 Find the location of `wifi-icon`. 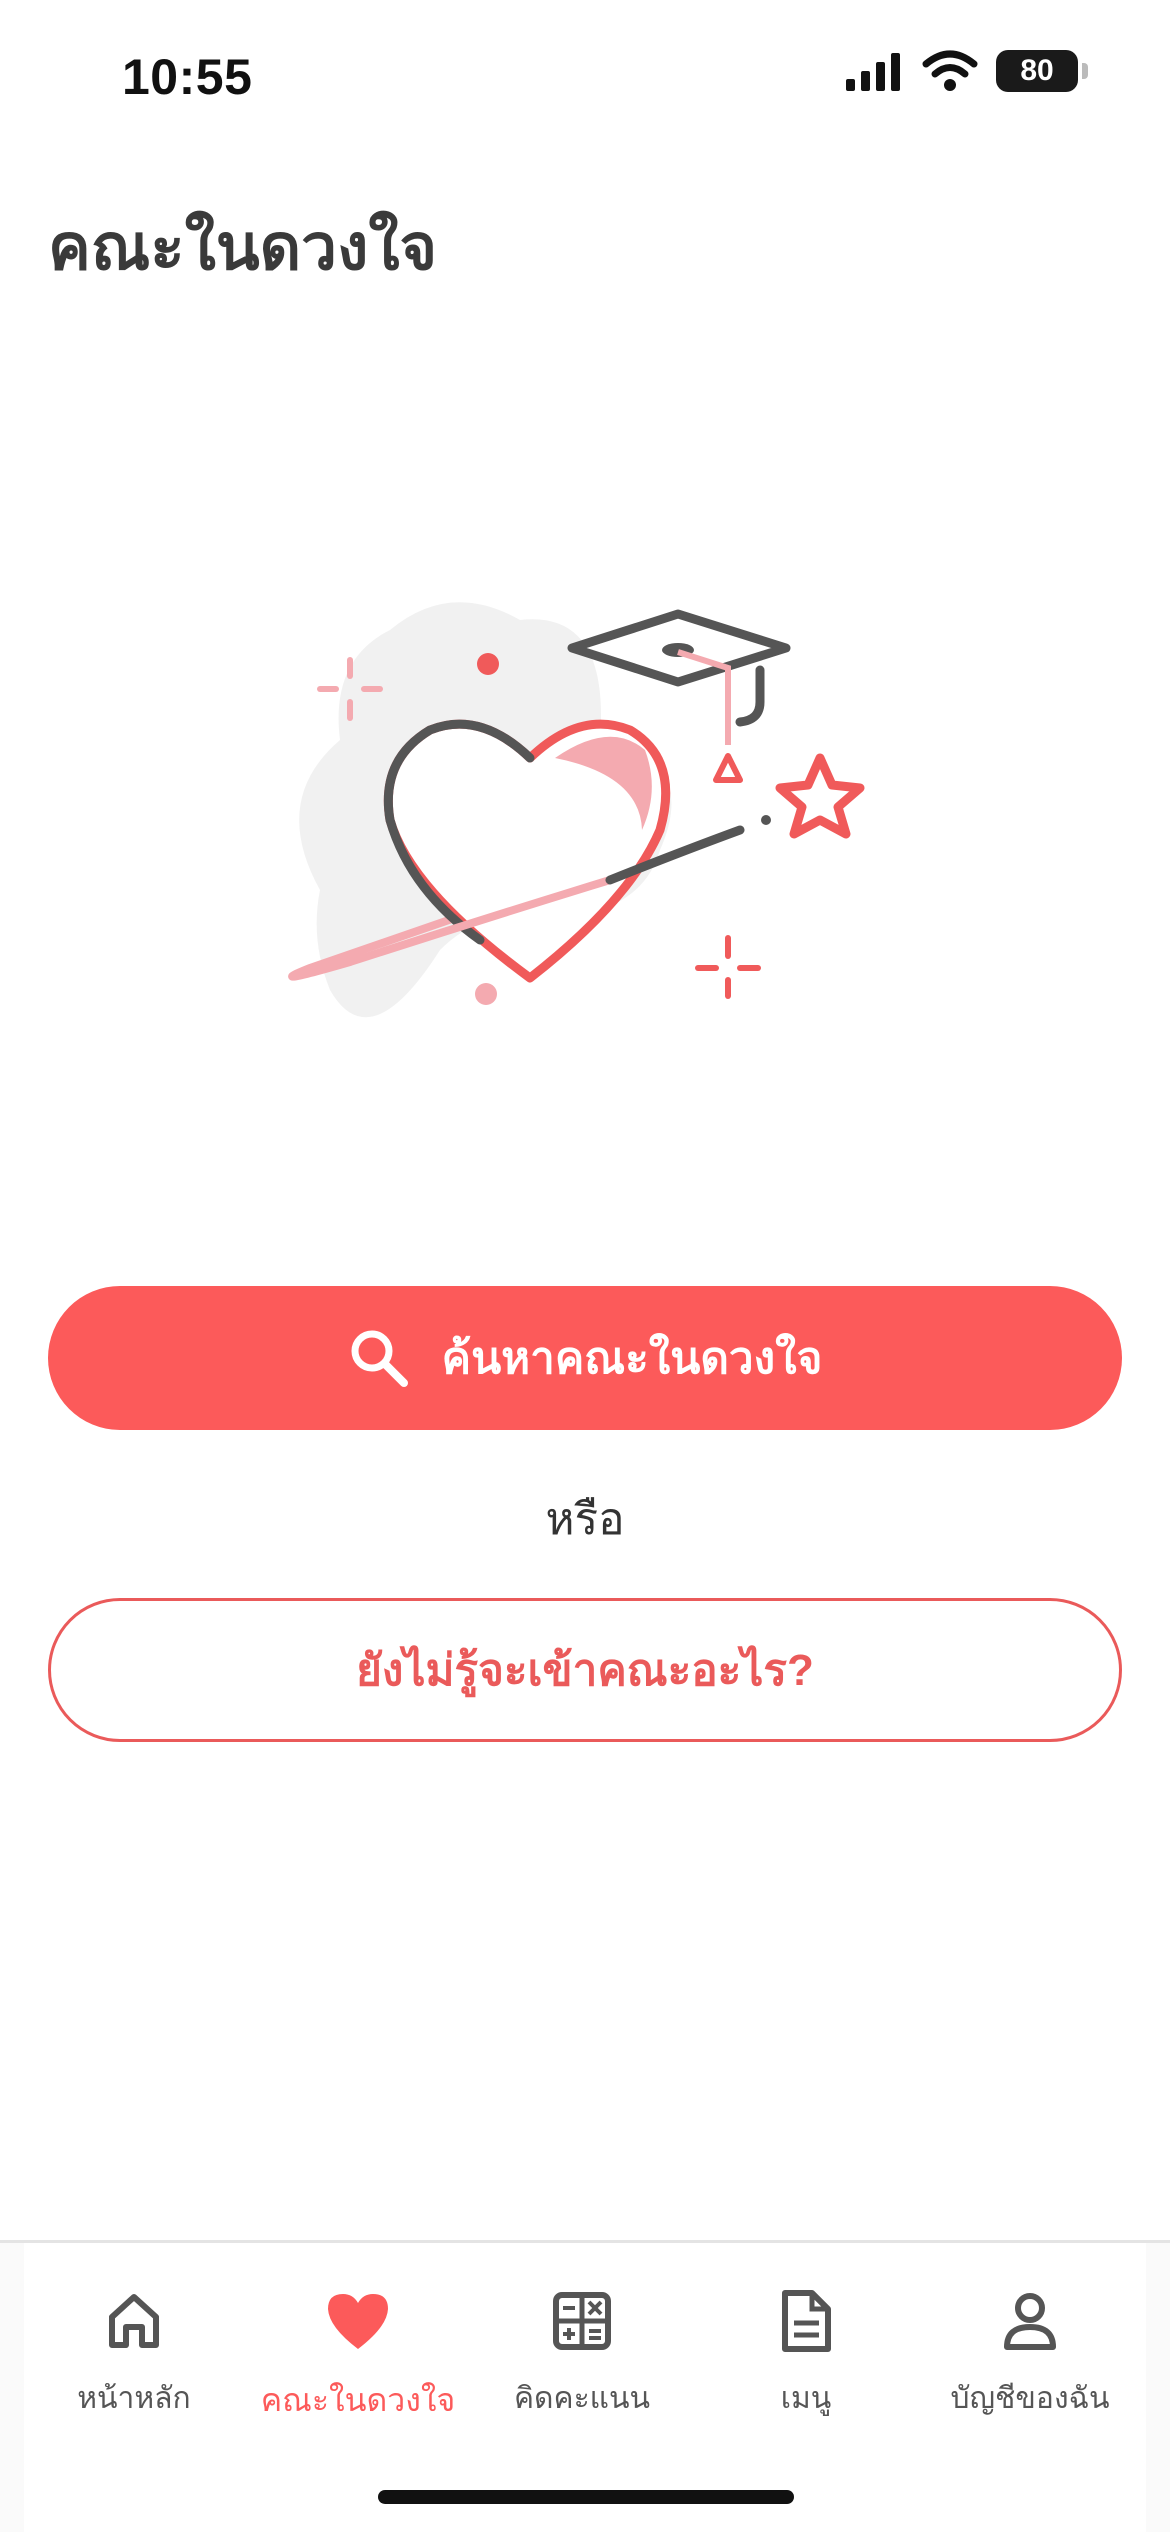

wifi-icon is located at coordinates (950, 70).